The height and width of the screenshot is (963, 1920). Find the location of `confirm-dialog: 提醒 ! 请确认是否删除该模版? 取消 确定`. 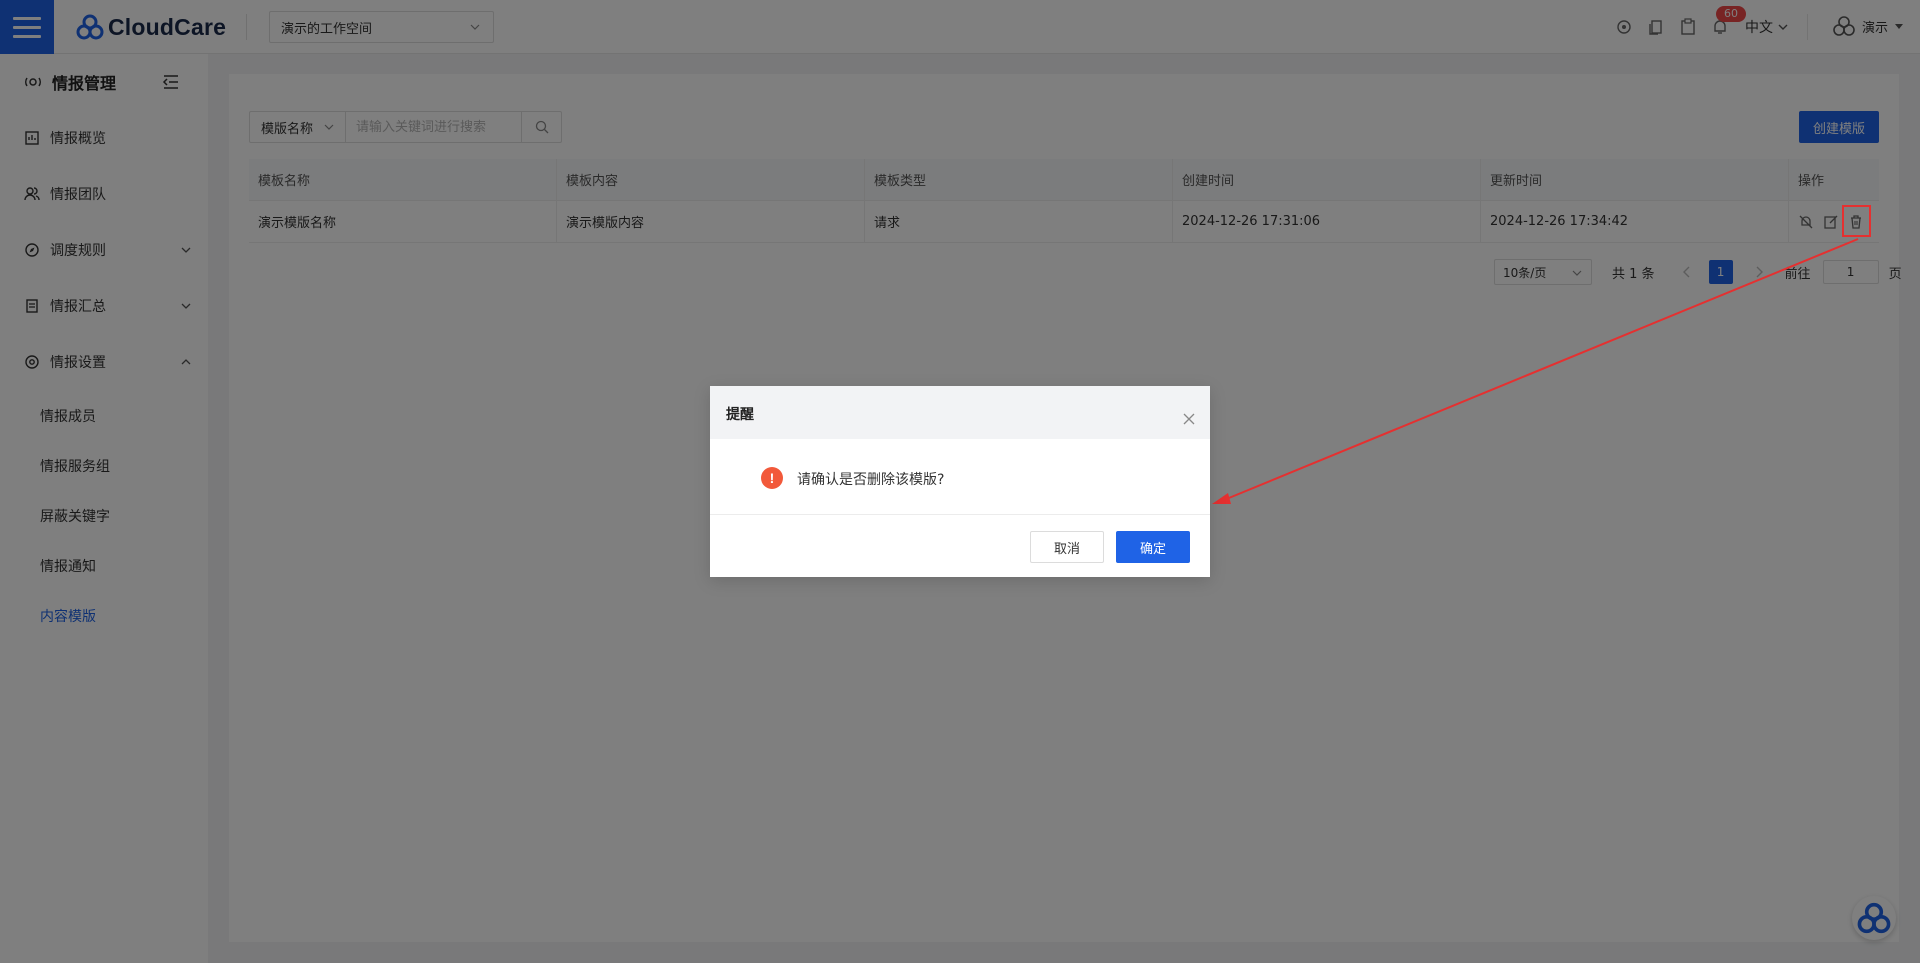

confirm-dialog: 提醒 ! 请确认是否删除该模版? 取消 确定 is located at coordinates (960, 481).